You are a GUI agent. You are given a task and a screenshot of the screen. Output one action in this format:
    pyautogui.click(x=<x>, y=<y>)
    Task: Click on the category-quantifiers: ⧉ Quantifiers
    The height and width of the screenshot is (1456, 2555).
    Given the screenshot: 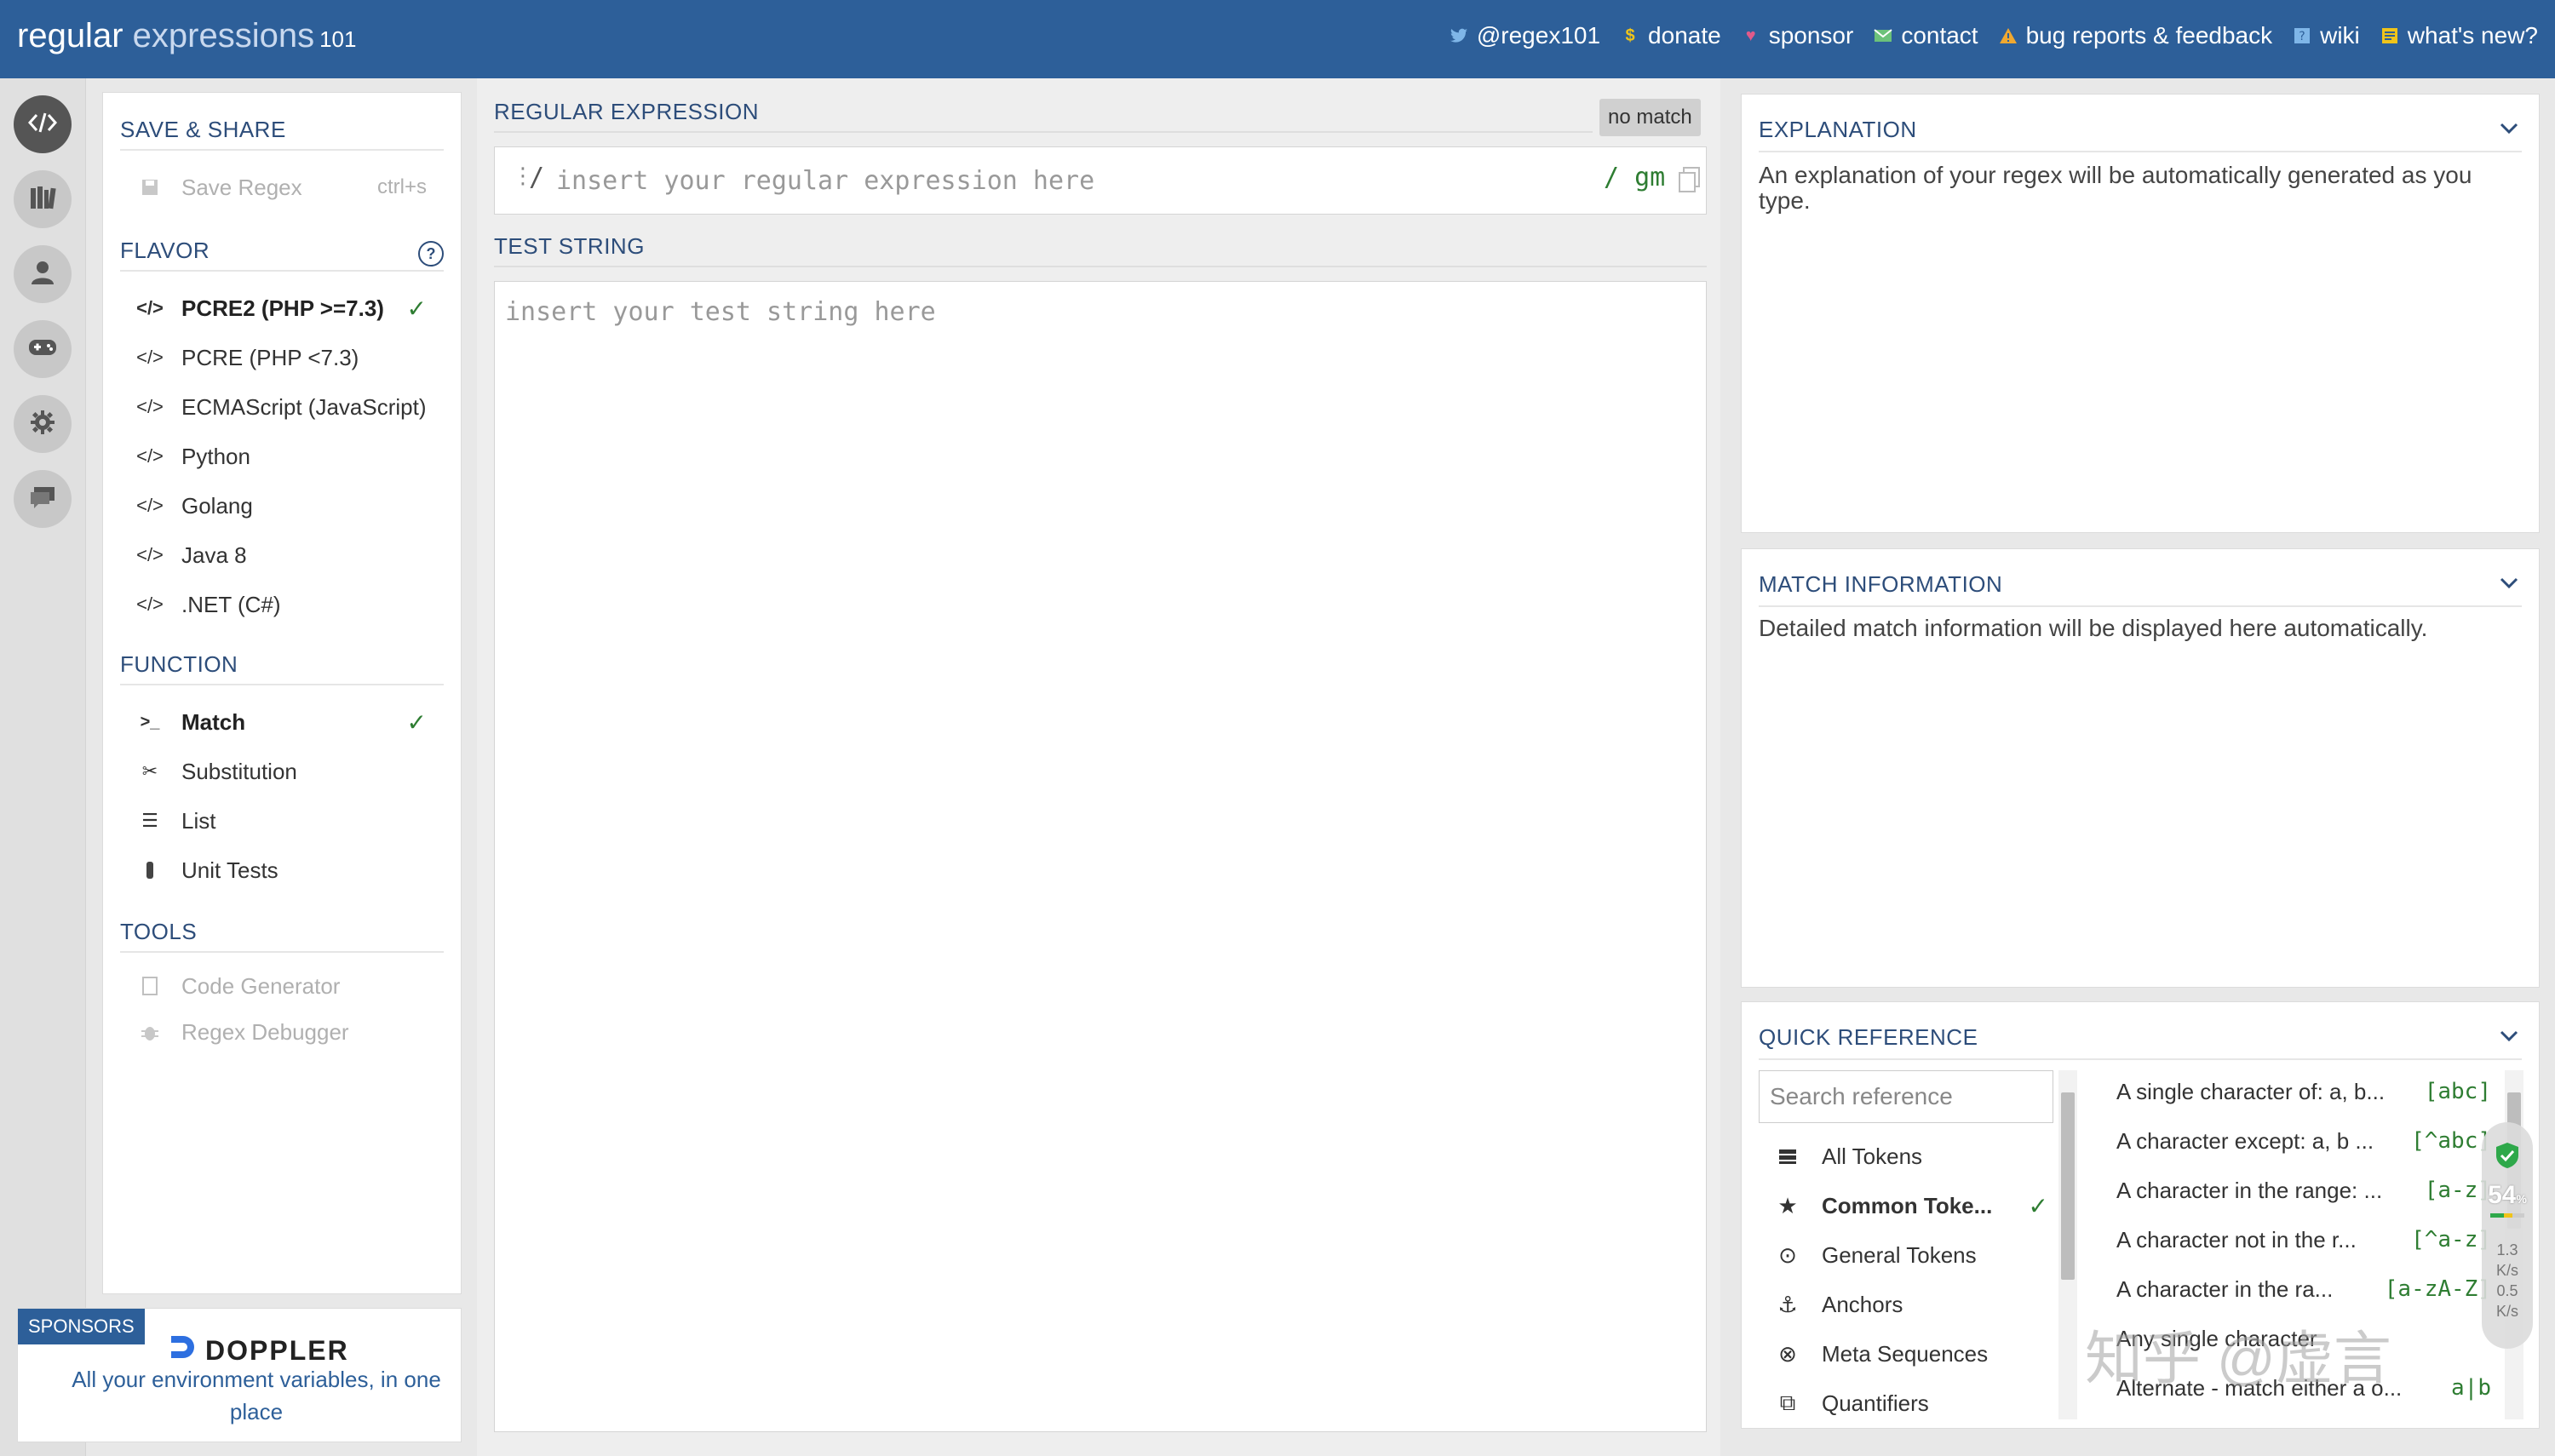 What is the action you would take?
    pyautogui.click(x=1912, y=1403)
    